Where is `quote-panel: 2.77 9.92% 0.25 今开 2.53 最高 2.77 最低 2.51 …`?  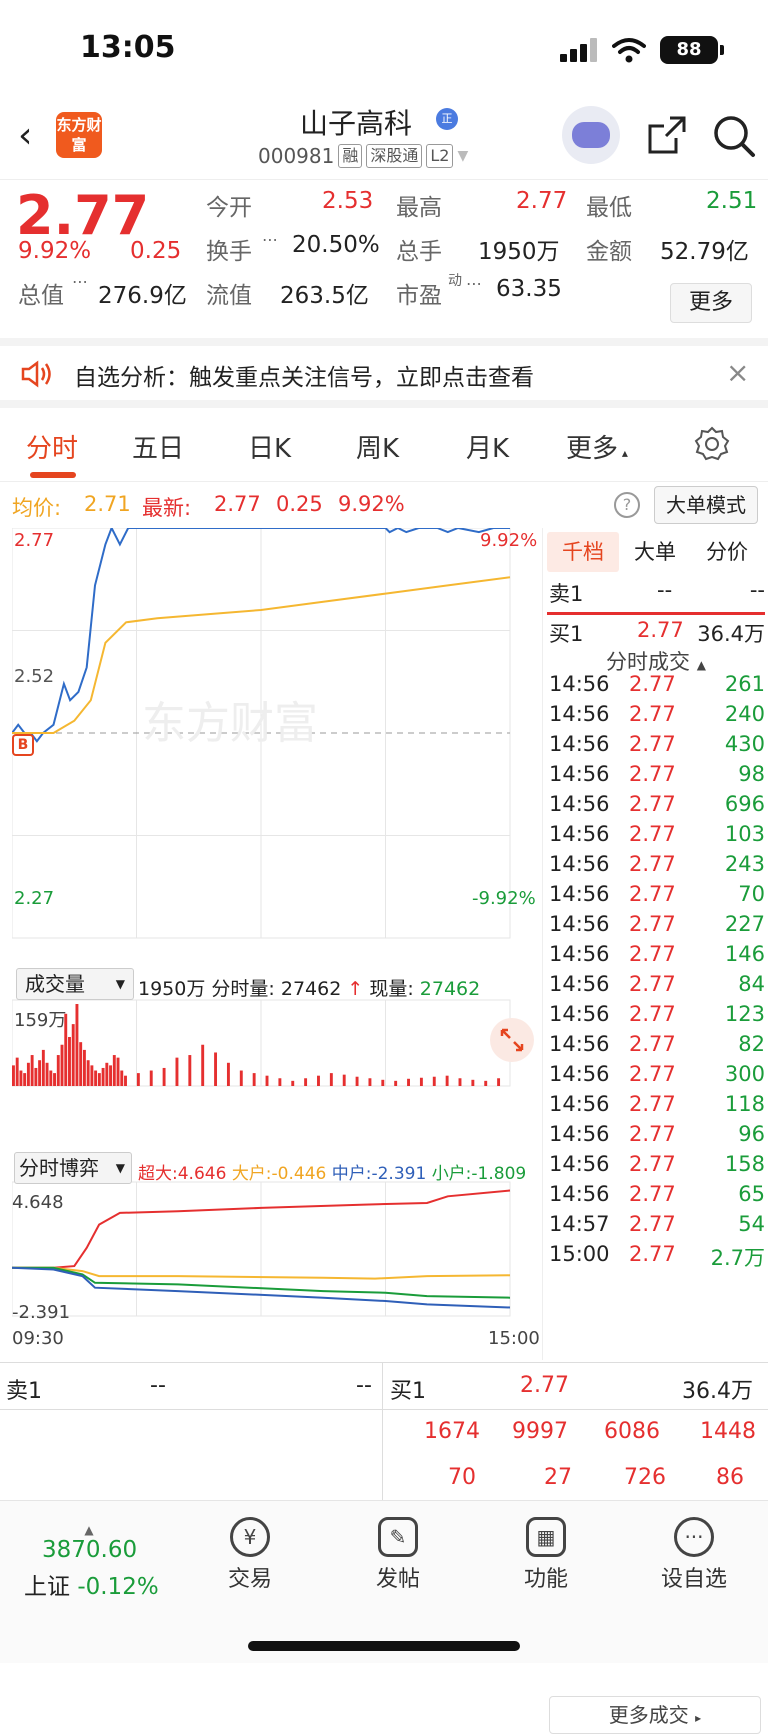
quote-panel: 2.77 9.92% 0.25 今开 2.53 最高 2.77 最低 2.51 … is located at coordinates (384, 259).